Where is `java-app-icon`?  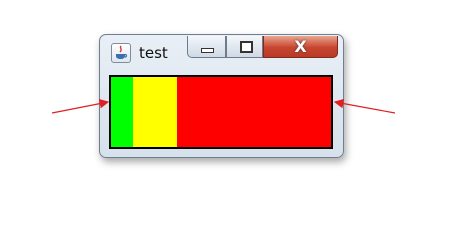 java-app-icon is located at coordinates (121, 53).